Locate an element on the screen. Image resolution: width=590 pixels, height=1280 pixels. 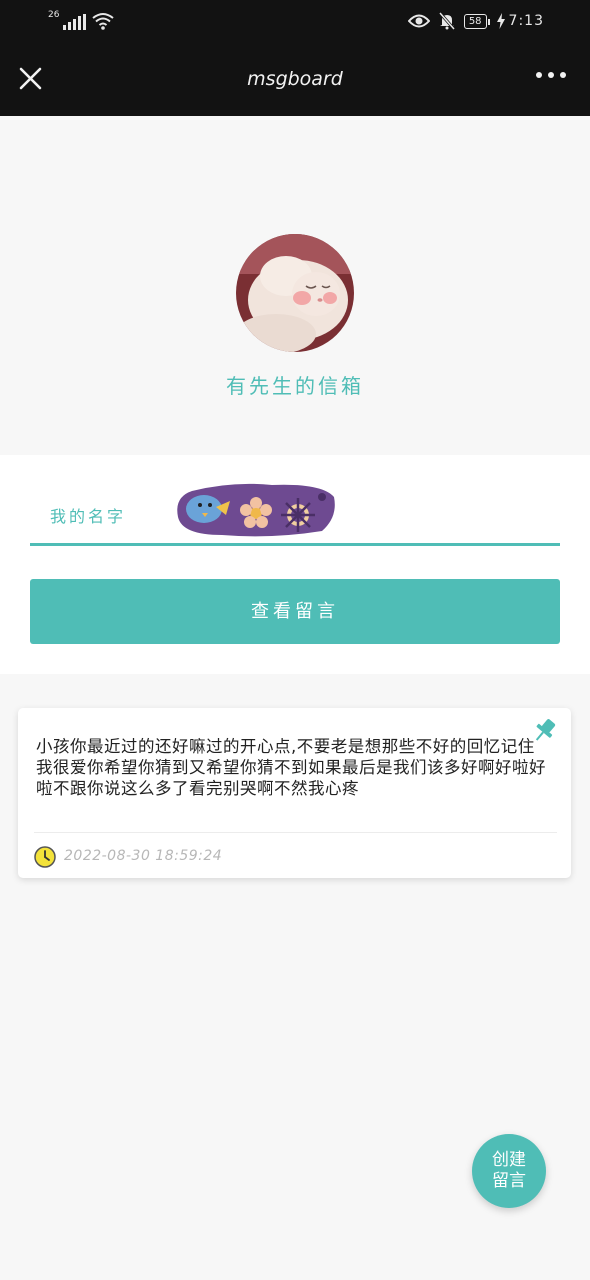
network-type: 26 is located at coordinates (54, 15).